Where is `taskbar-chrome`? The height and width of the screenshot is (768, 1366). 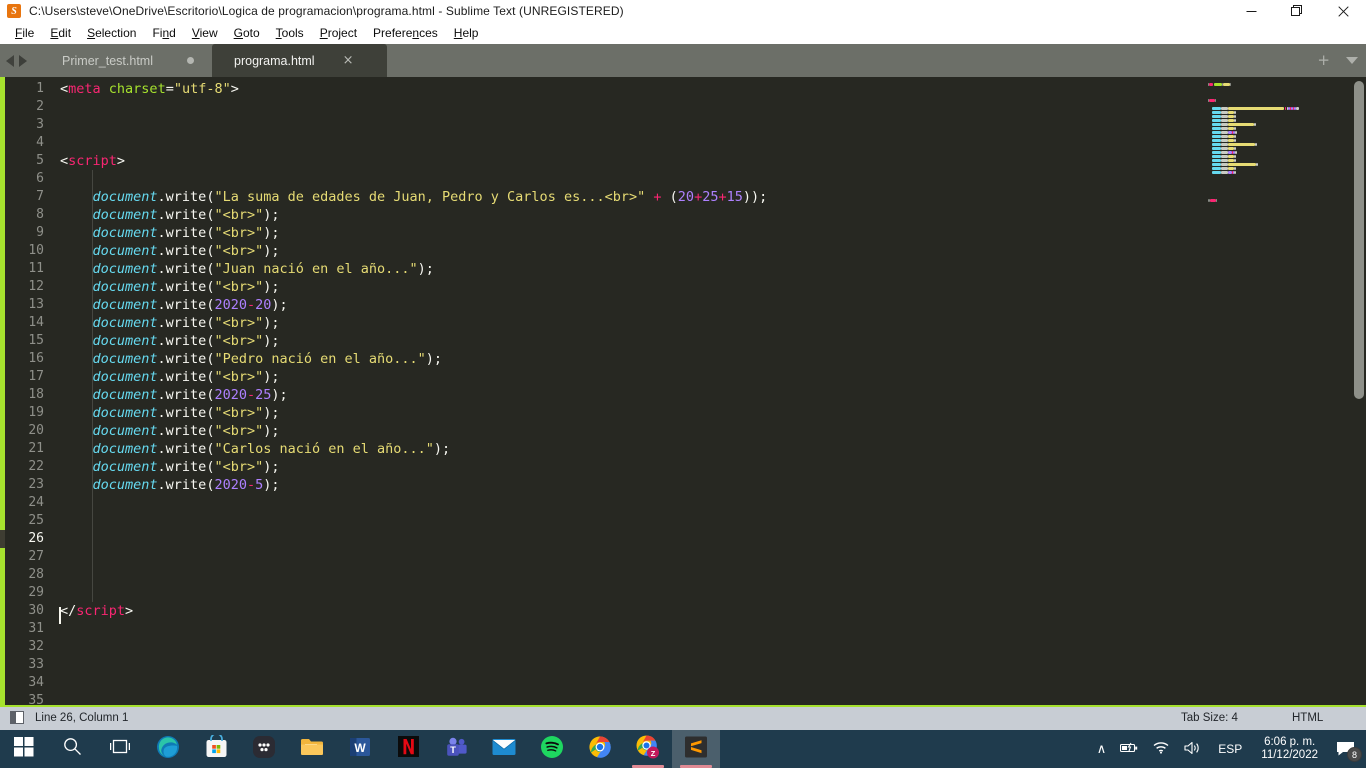
taskbar-chrome is located at coordinates (600, 749).